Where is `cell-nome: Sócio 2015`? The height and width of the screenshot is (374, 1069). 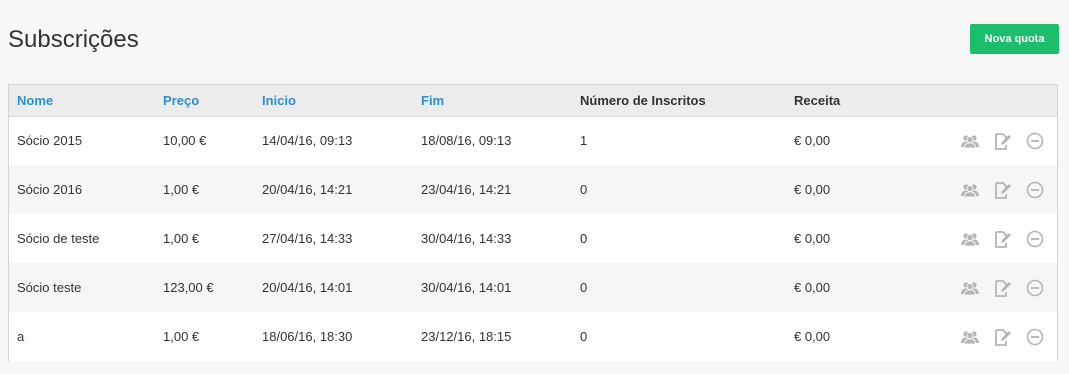
cell-nome: Sócio 2015 is located at coordinates (50, 141).